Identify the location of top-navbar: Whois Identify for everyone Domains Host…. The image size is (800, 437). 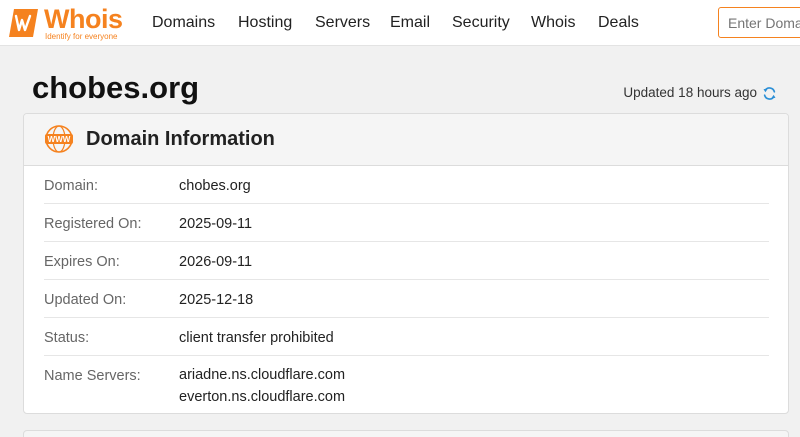
(400, 23).